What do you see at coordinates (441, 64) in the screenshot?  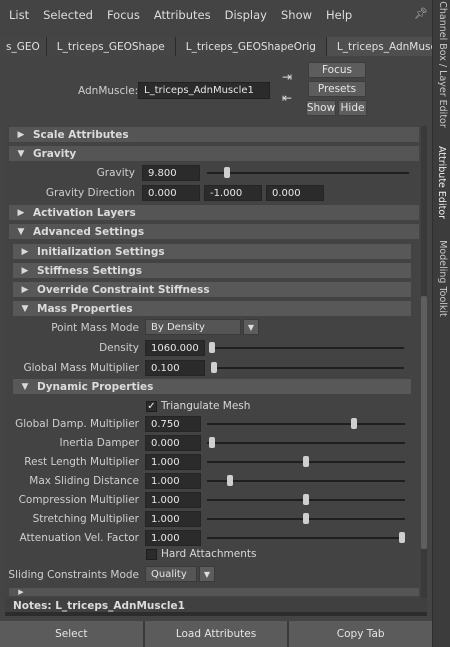 I see `tab-channel-box: Channel Box / Layer Editor` at bounding box center [441, 64].